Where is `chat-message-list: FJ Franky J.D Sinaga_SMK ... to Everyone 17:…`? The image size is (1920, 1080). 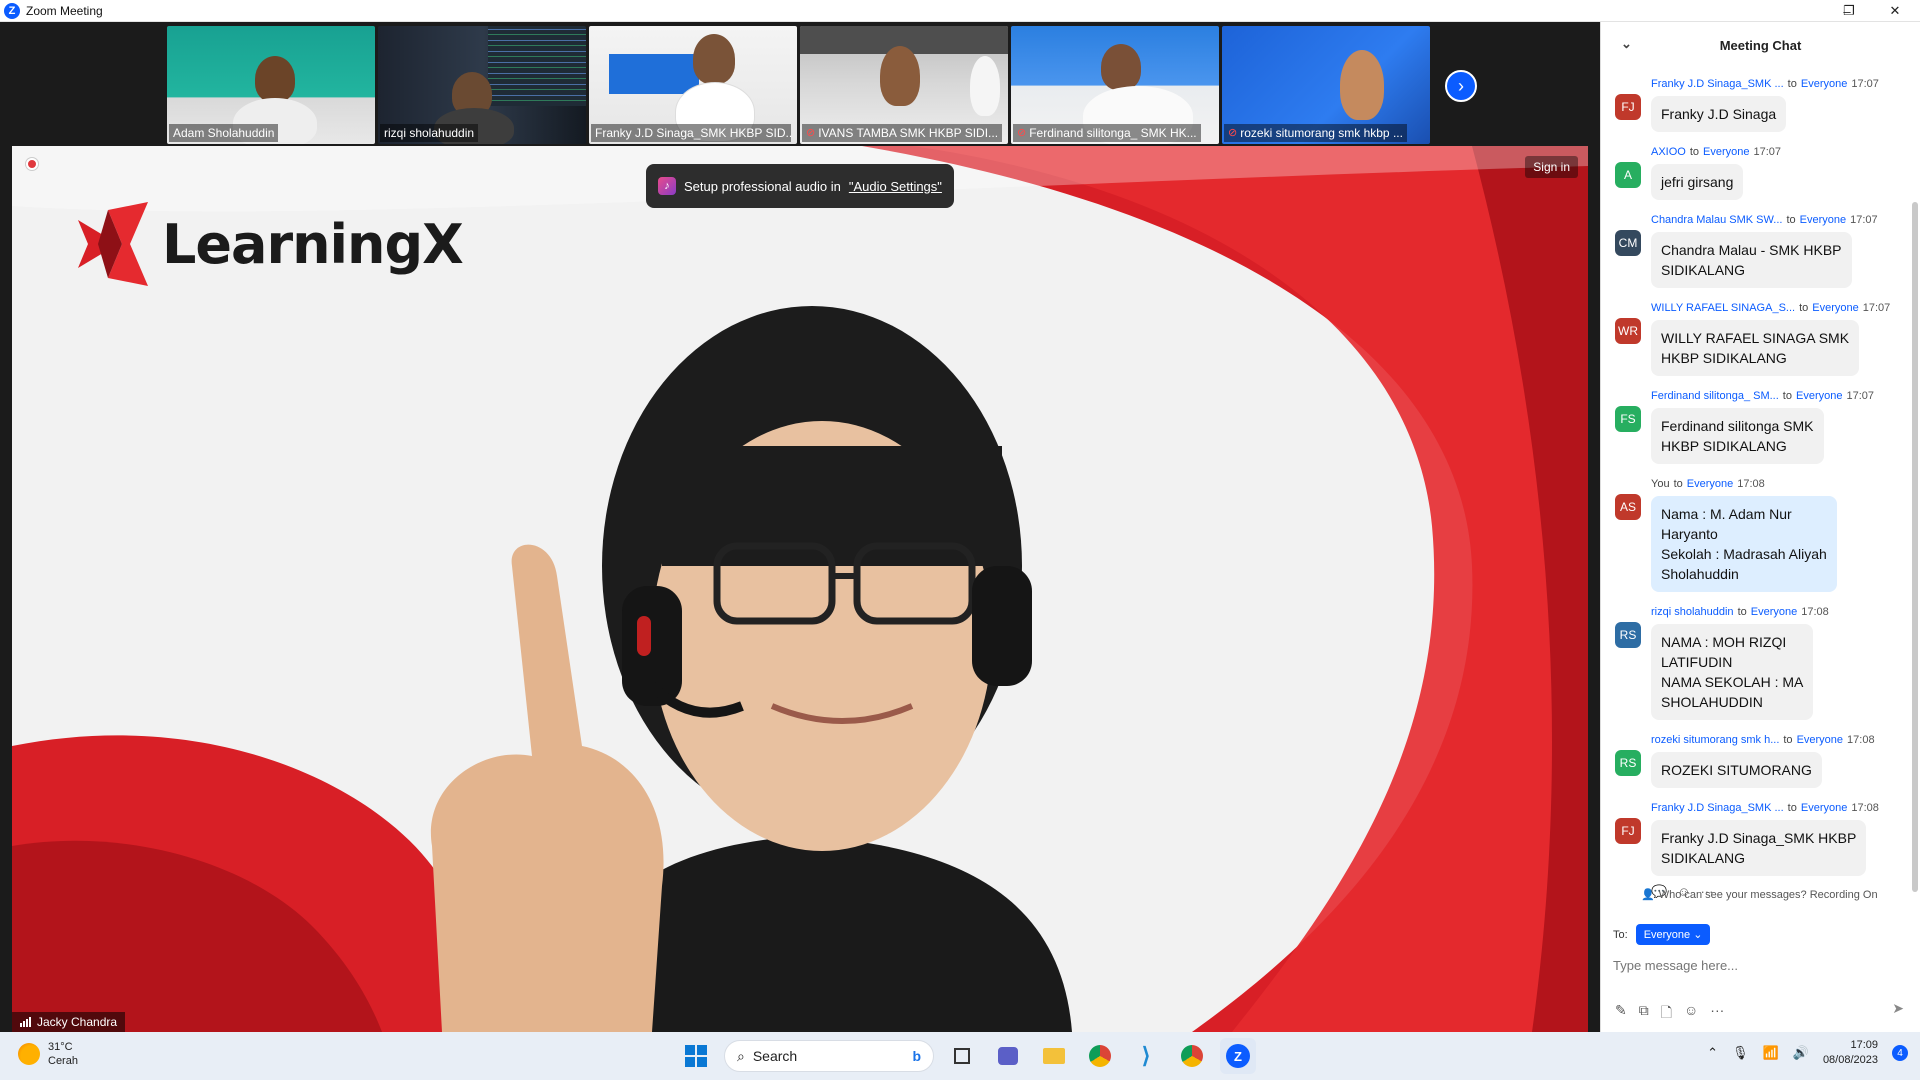
chat-message-list: FJ Franky J.D Sinaga_SMK ... to Everyone 17:… is located at coordinates (1760, 483).